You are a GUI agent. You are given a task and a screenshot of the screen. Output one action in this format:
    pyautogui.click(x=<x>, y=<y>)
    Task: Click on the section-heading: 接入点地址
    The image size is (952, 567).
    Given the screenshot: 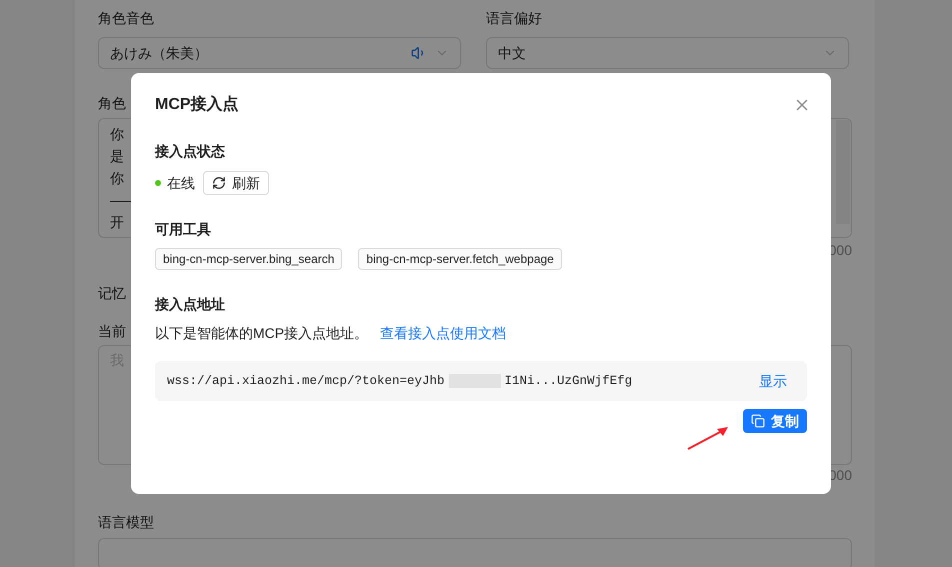 What is the action you would take?
    pyautogui.click(x=190, y=304)
    